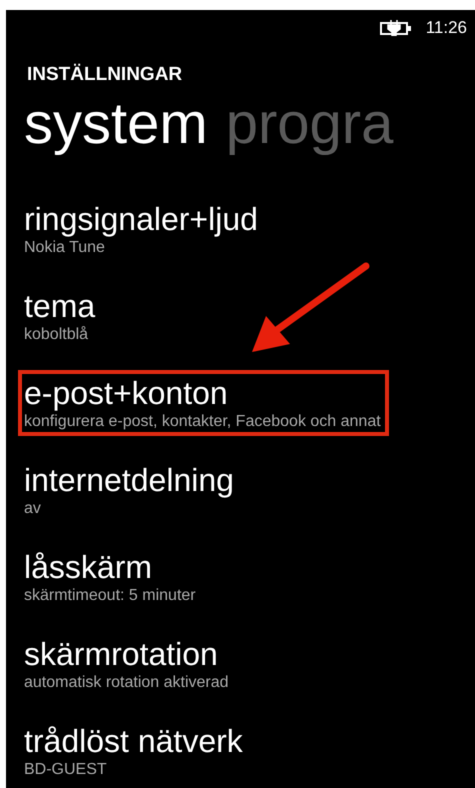  I want to click on setting-title: trådlöst nätverk, so click(133, 741).